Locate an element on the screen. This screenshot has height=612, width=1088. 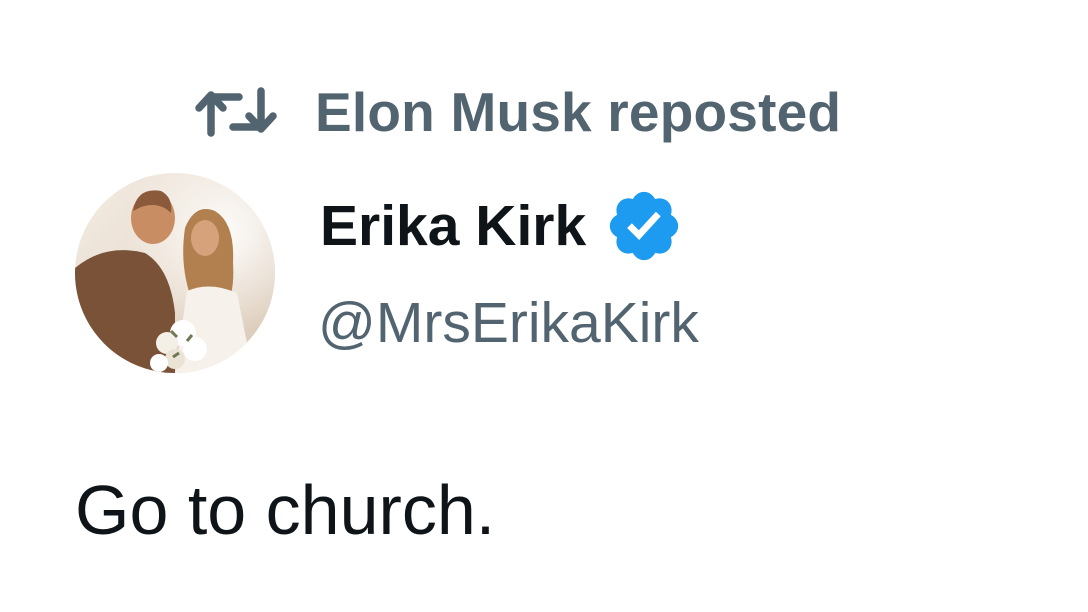
display-name: Erika Kirk is located at coordinates (453, 226).